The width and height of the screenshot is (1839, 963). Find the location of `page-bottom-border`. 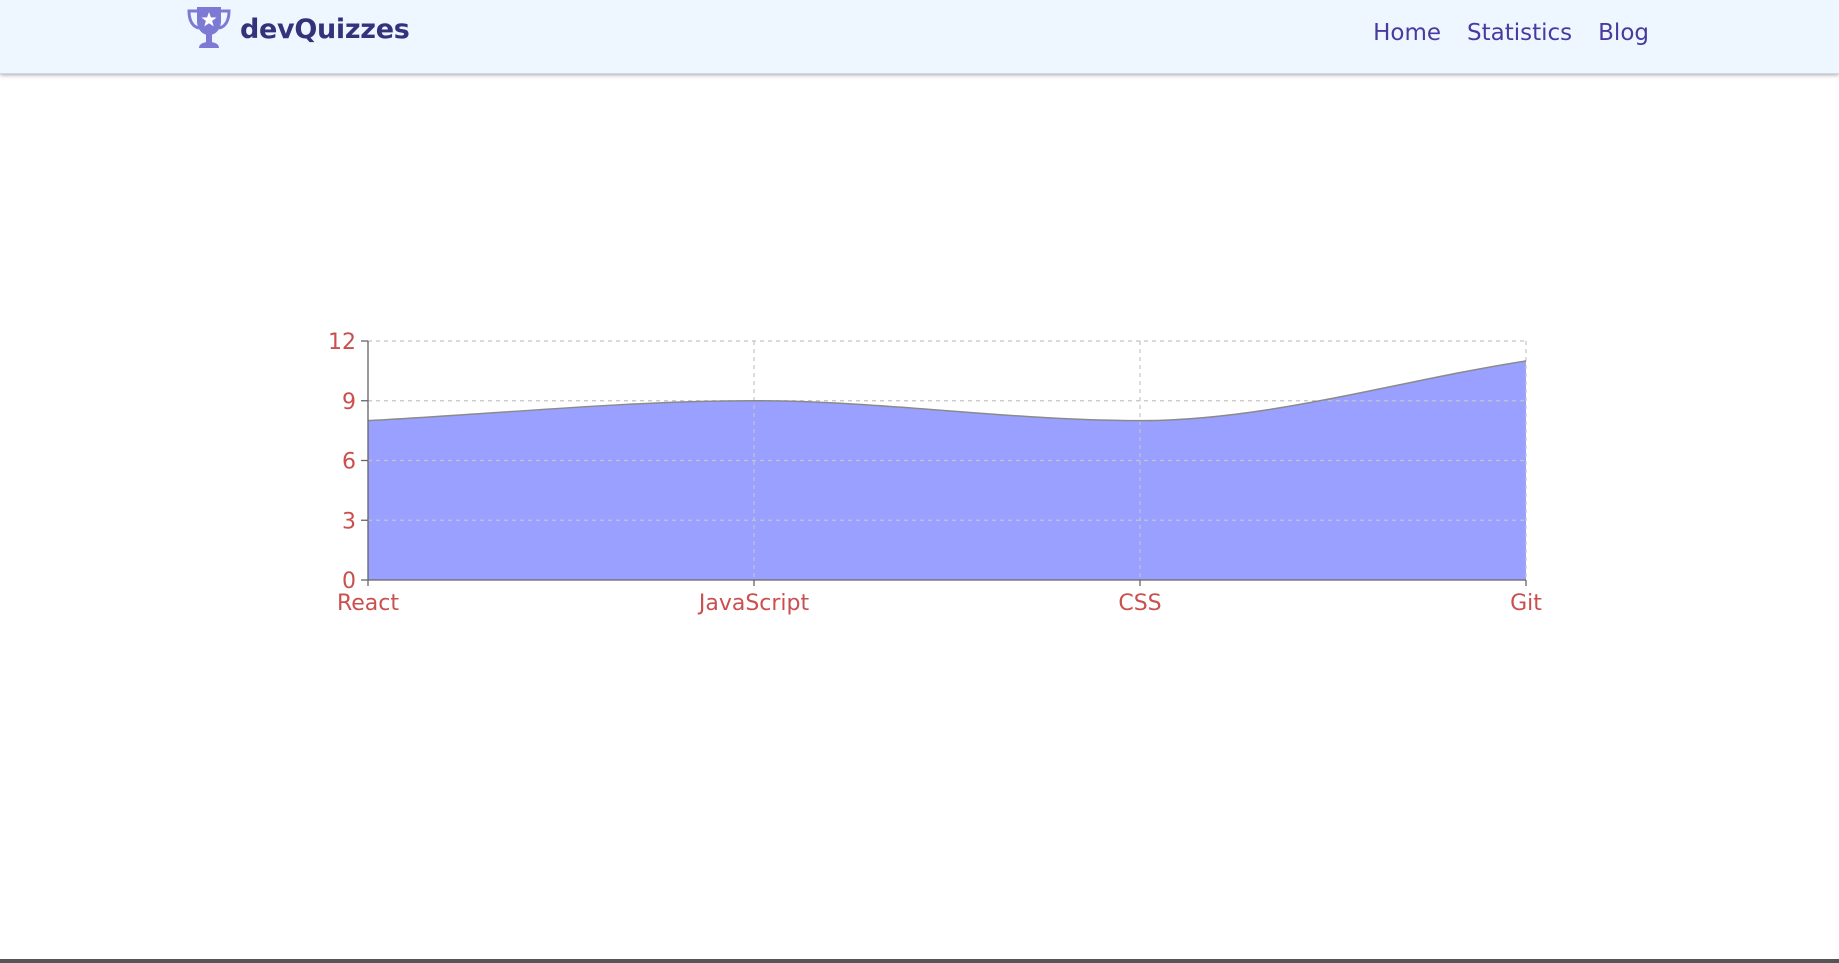

page-bottom-border is located at coordinates (919, 961).